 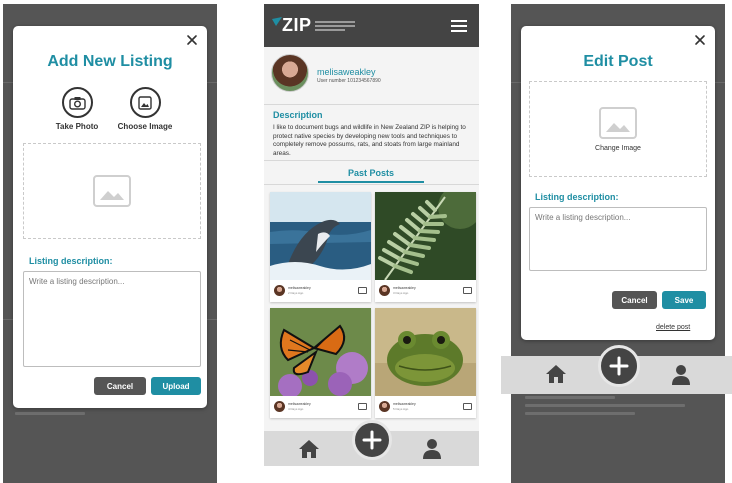 I want to click on zip-logo: ZIP, so click(x=313, y=25).